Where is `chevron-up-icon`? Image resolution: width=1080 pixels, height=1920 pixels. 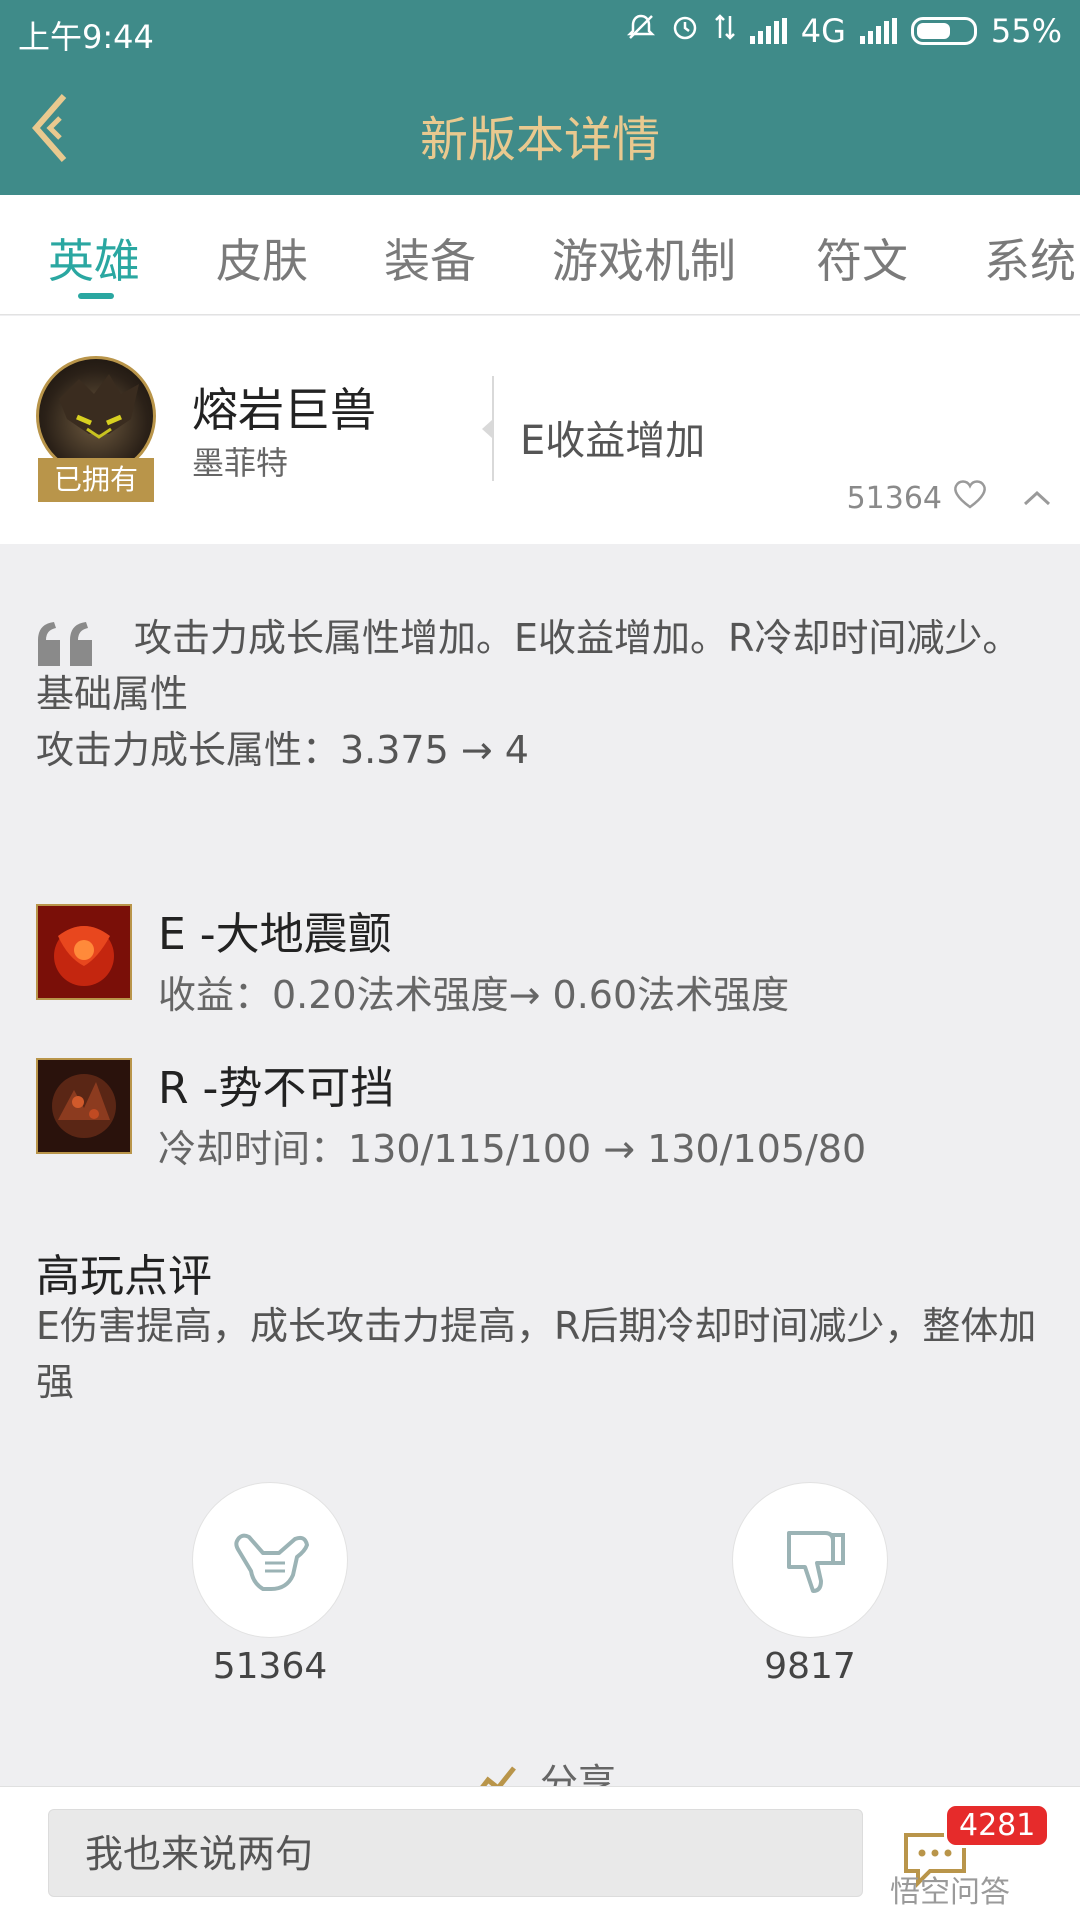 chevron-up-icon is located at coordinates (1037, 498).